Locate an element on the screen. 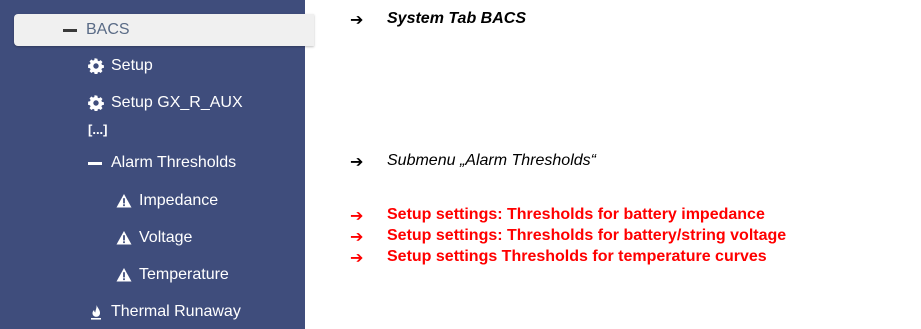 The image size is (921, 329). annotation-submenu: Submenu „Alarm Thresholds“ is located at coordinates (491, 160).